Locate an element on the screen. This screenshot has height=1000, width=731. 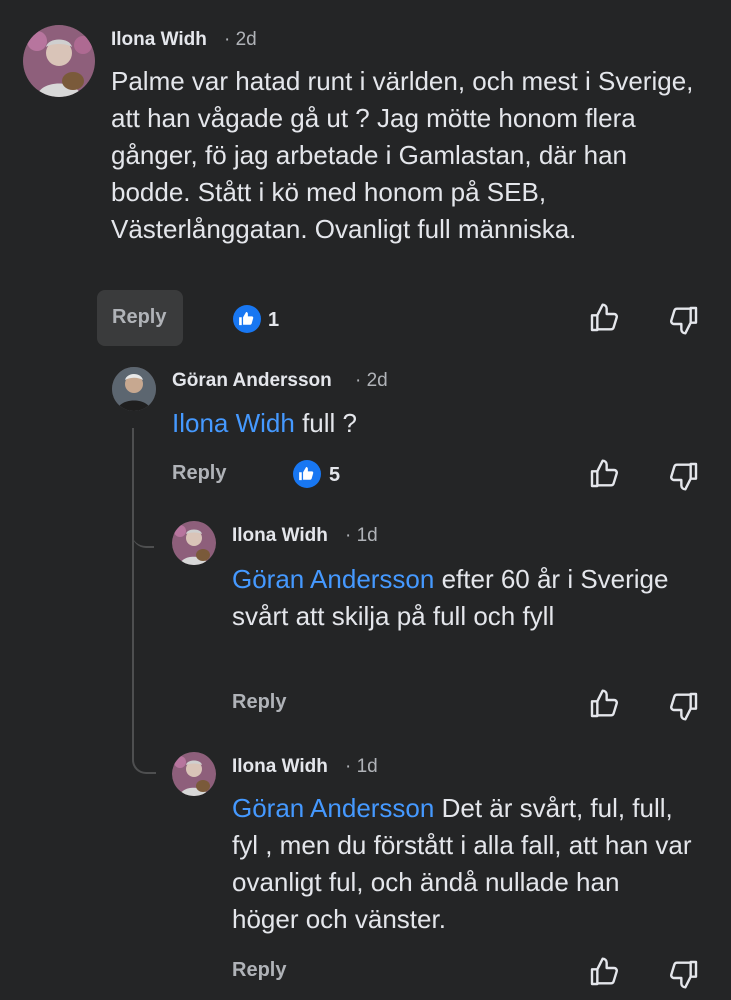
like-count: 5 is located at coordinates (334, 475).